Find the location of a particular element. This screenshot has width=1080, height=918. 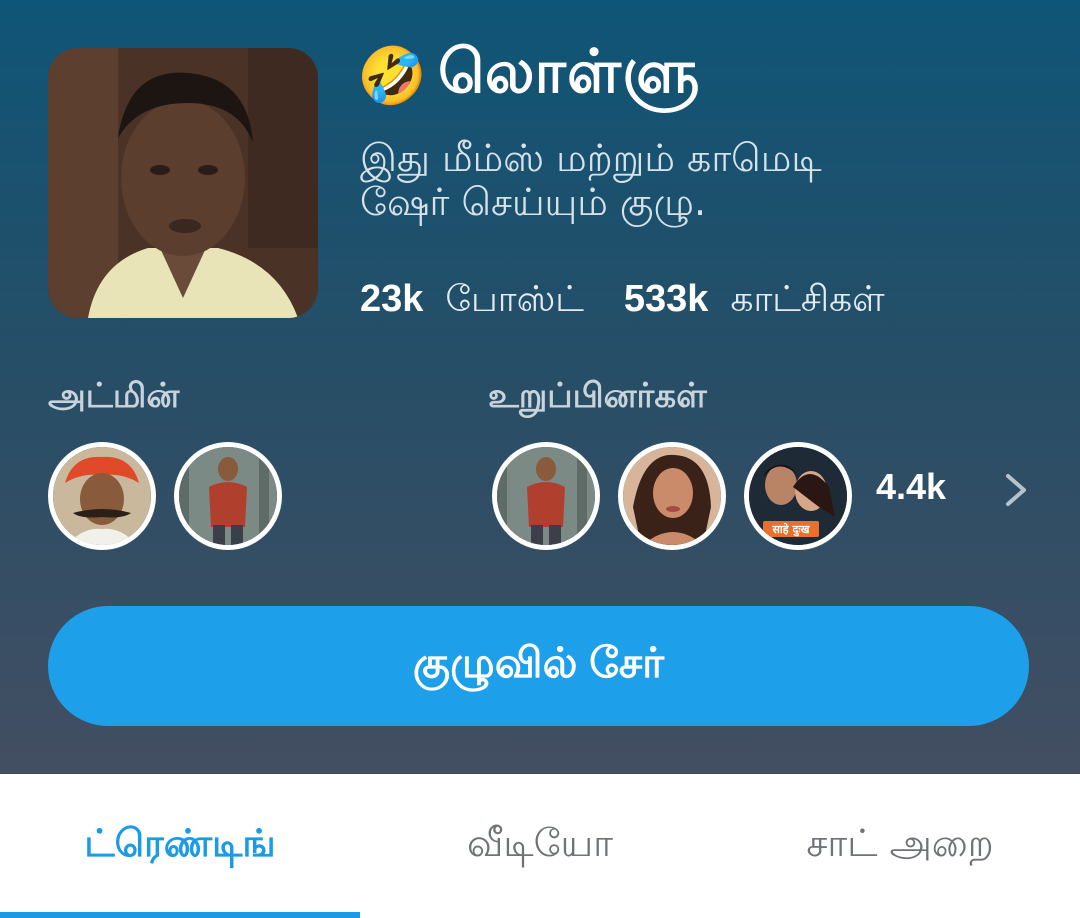

views-count: 533k is located at coordinates (666, 299).